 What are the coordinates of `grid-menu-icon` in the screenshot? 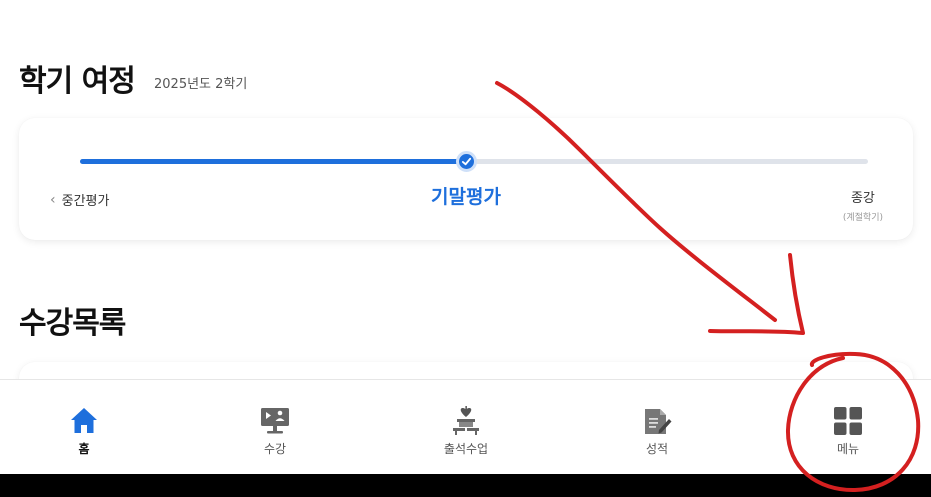 It's located at (848, 421).